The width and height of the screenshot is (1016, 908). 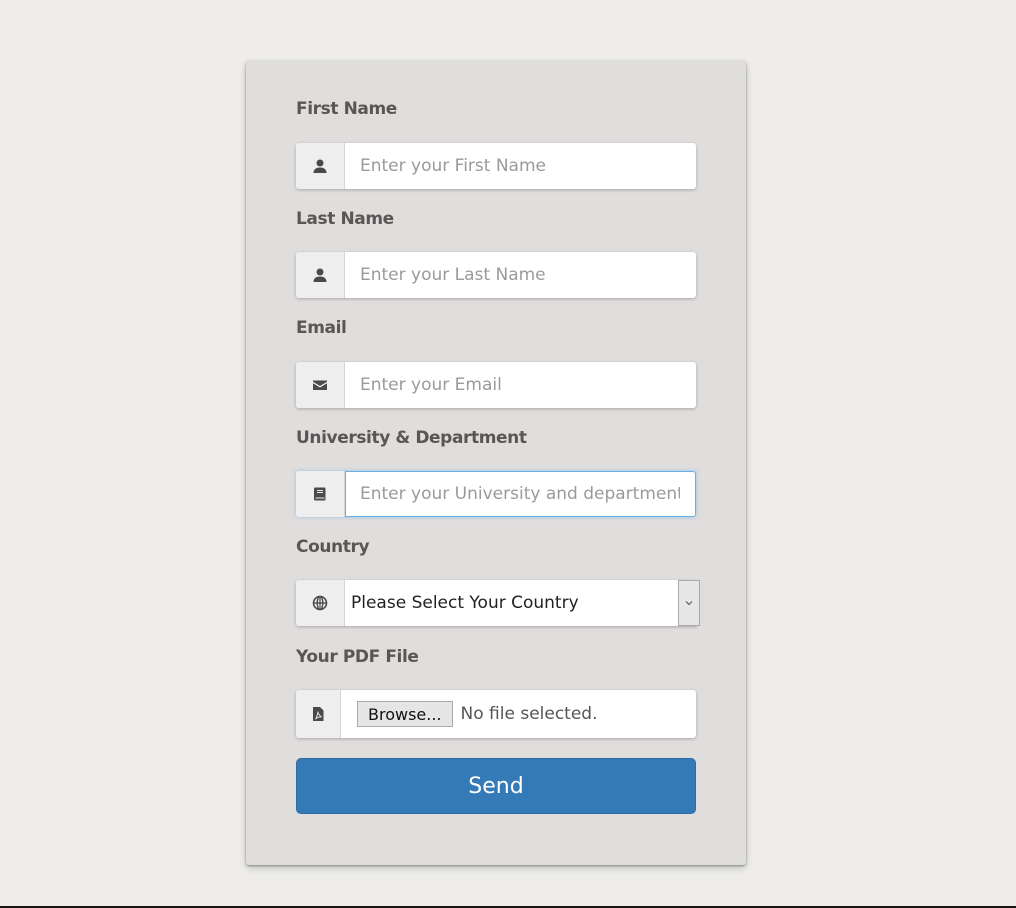 I want to click on envelope-icon, so click(x=320, y=385).